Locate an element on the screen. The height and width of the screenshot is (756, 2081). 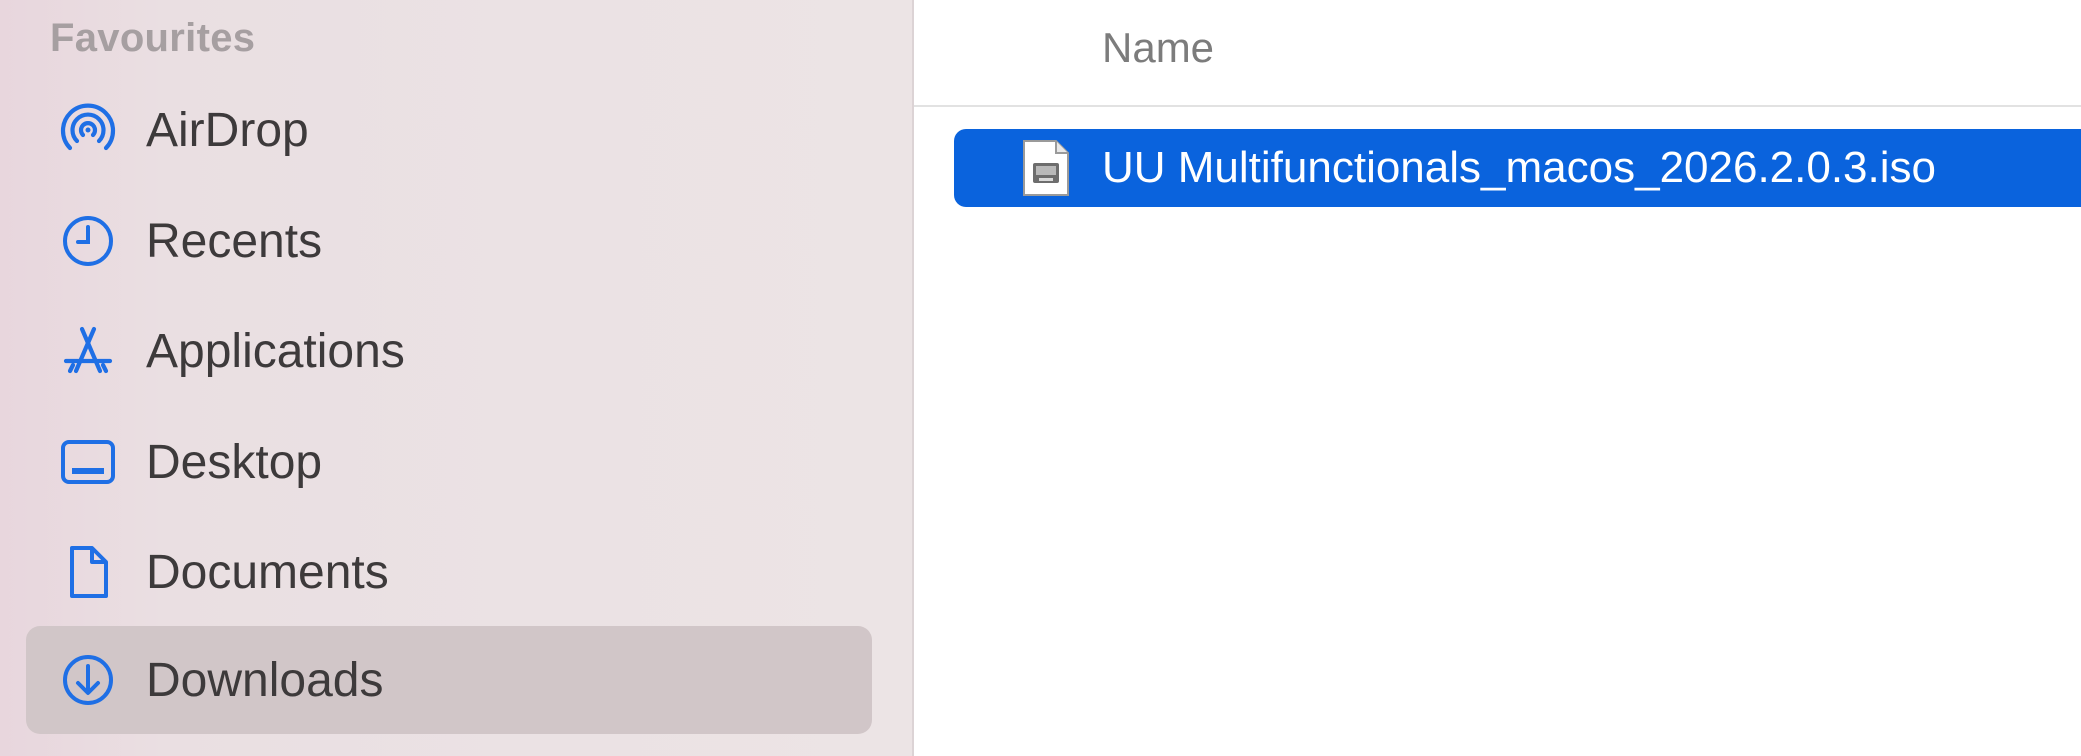
airdrop-icon is located at coordinates (88, 130).